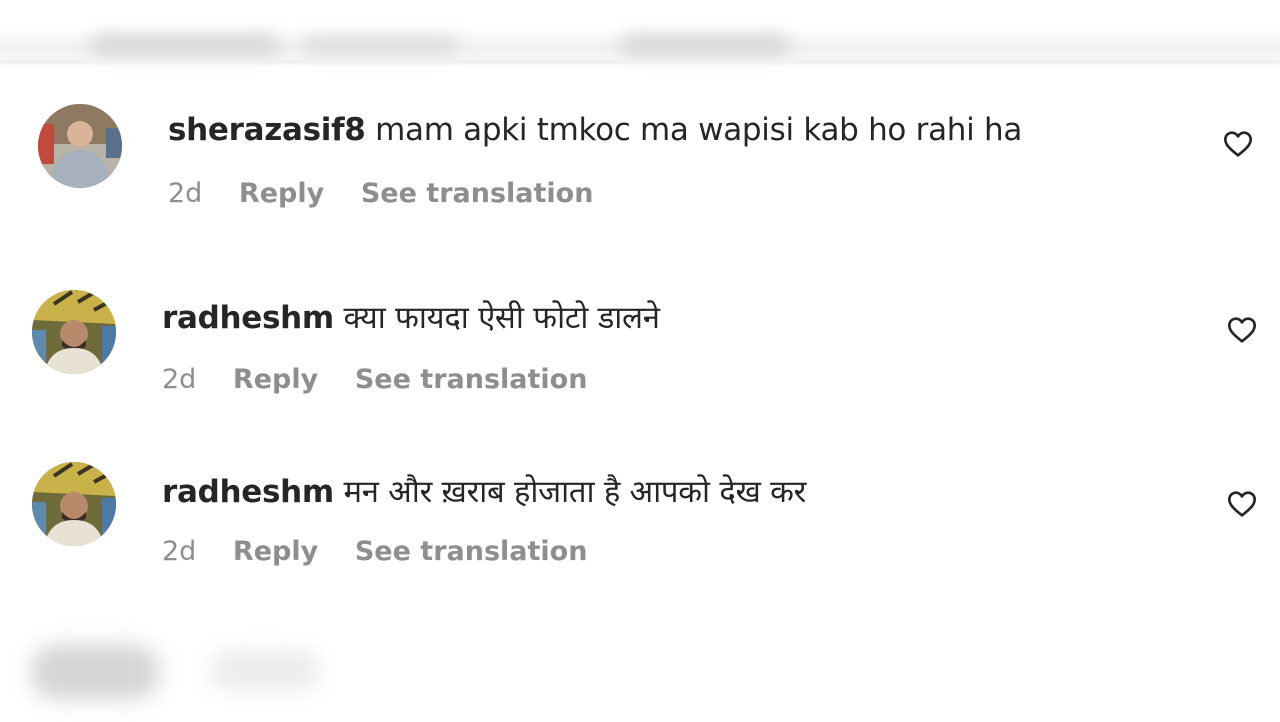 This screenshot has width=1280, height=722. I want to click on divider, so click(640, 62).